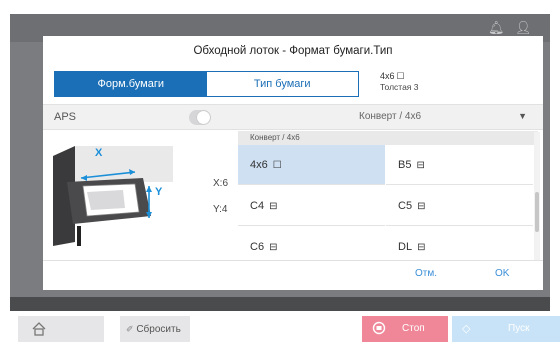  Describe the element at coordinates (459, 165) in the screenshot. I see `size-option-b5: B5 ⊟` at that location.